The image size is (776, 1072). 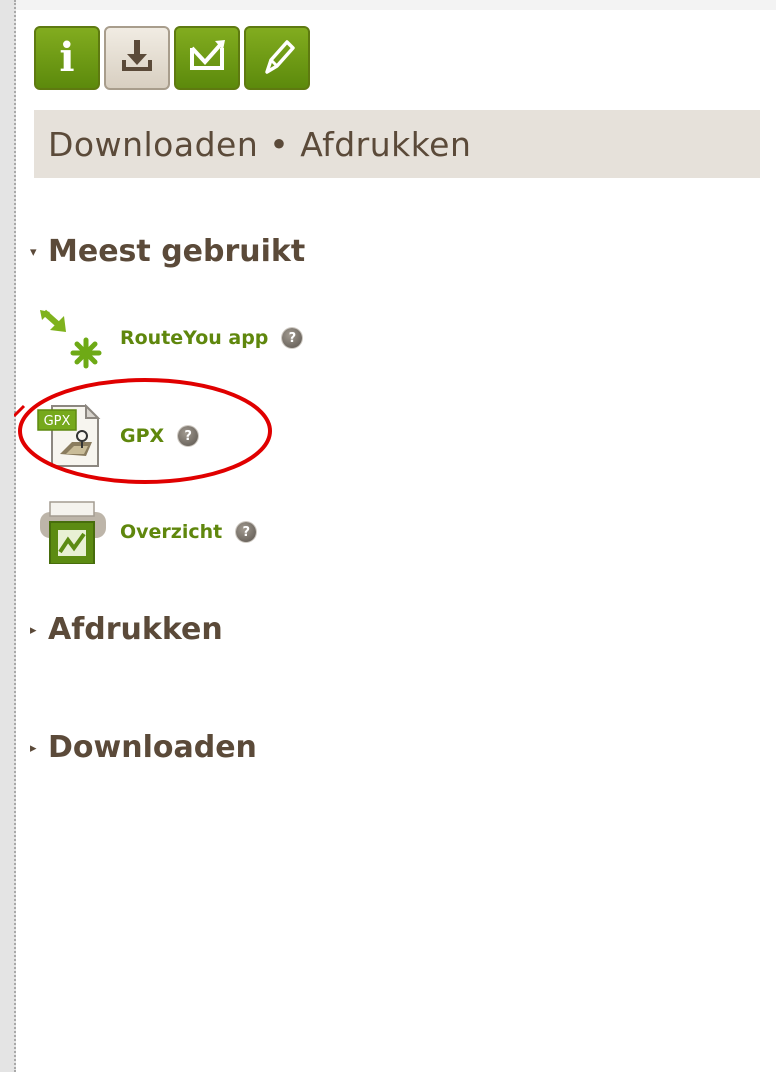 I want to click on section-most-used-toggle: ▾ Meest gebruikt, so click(x=167, y=251).